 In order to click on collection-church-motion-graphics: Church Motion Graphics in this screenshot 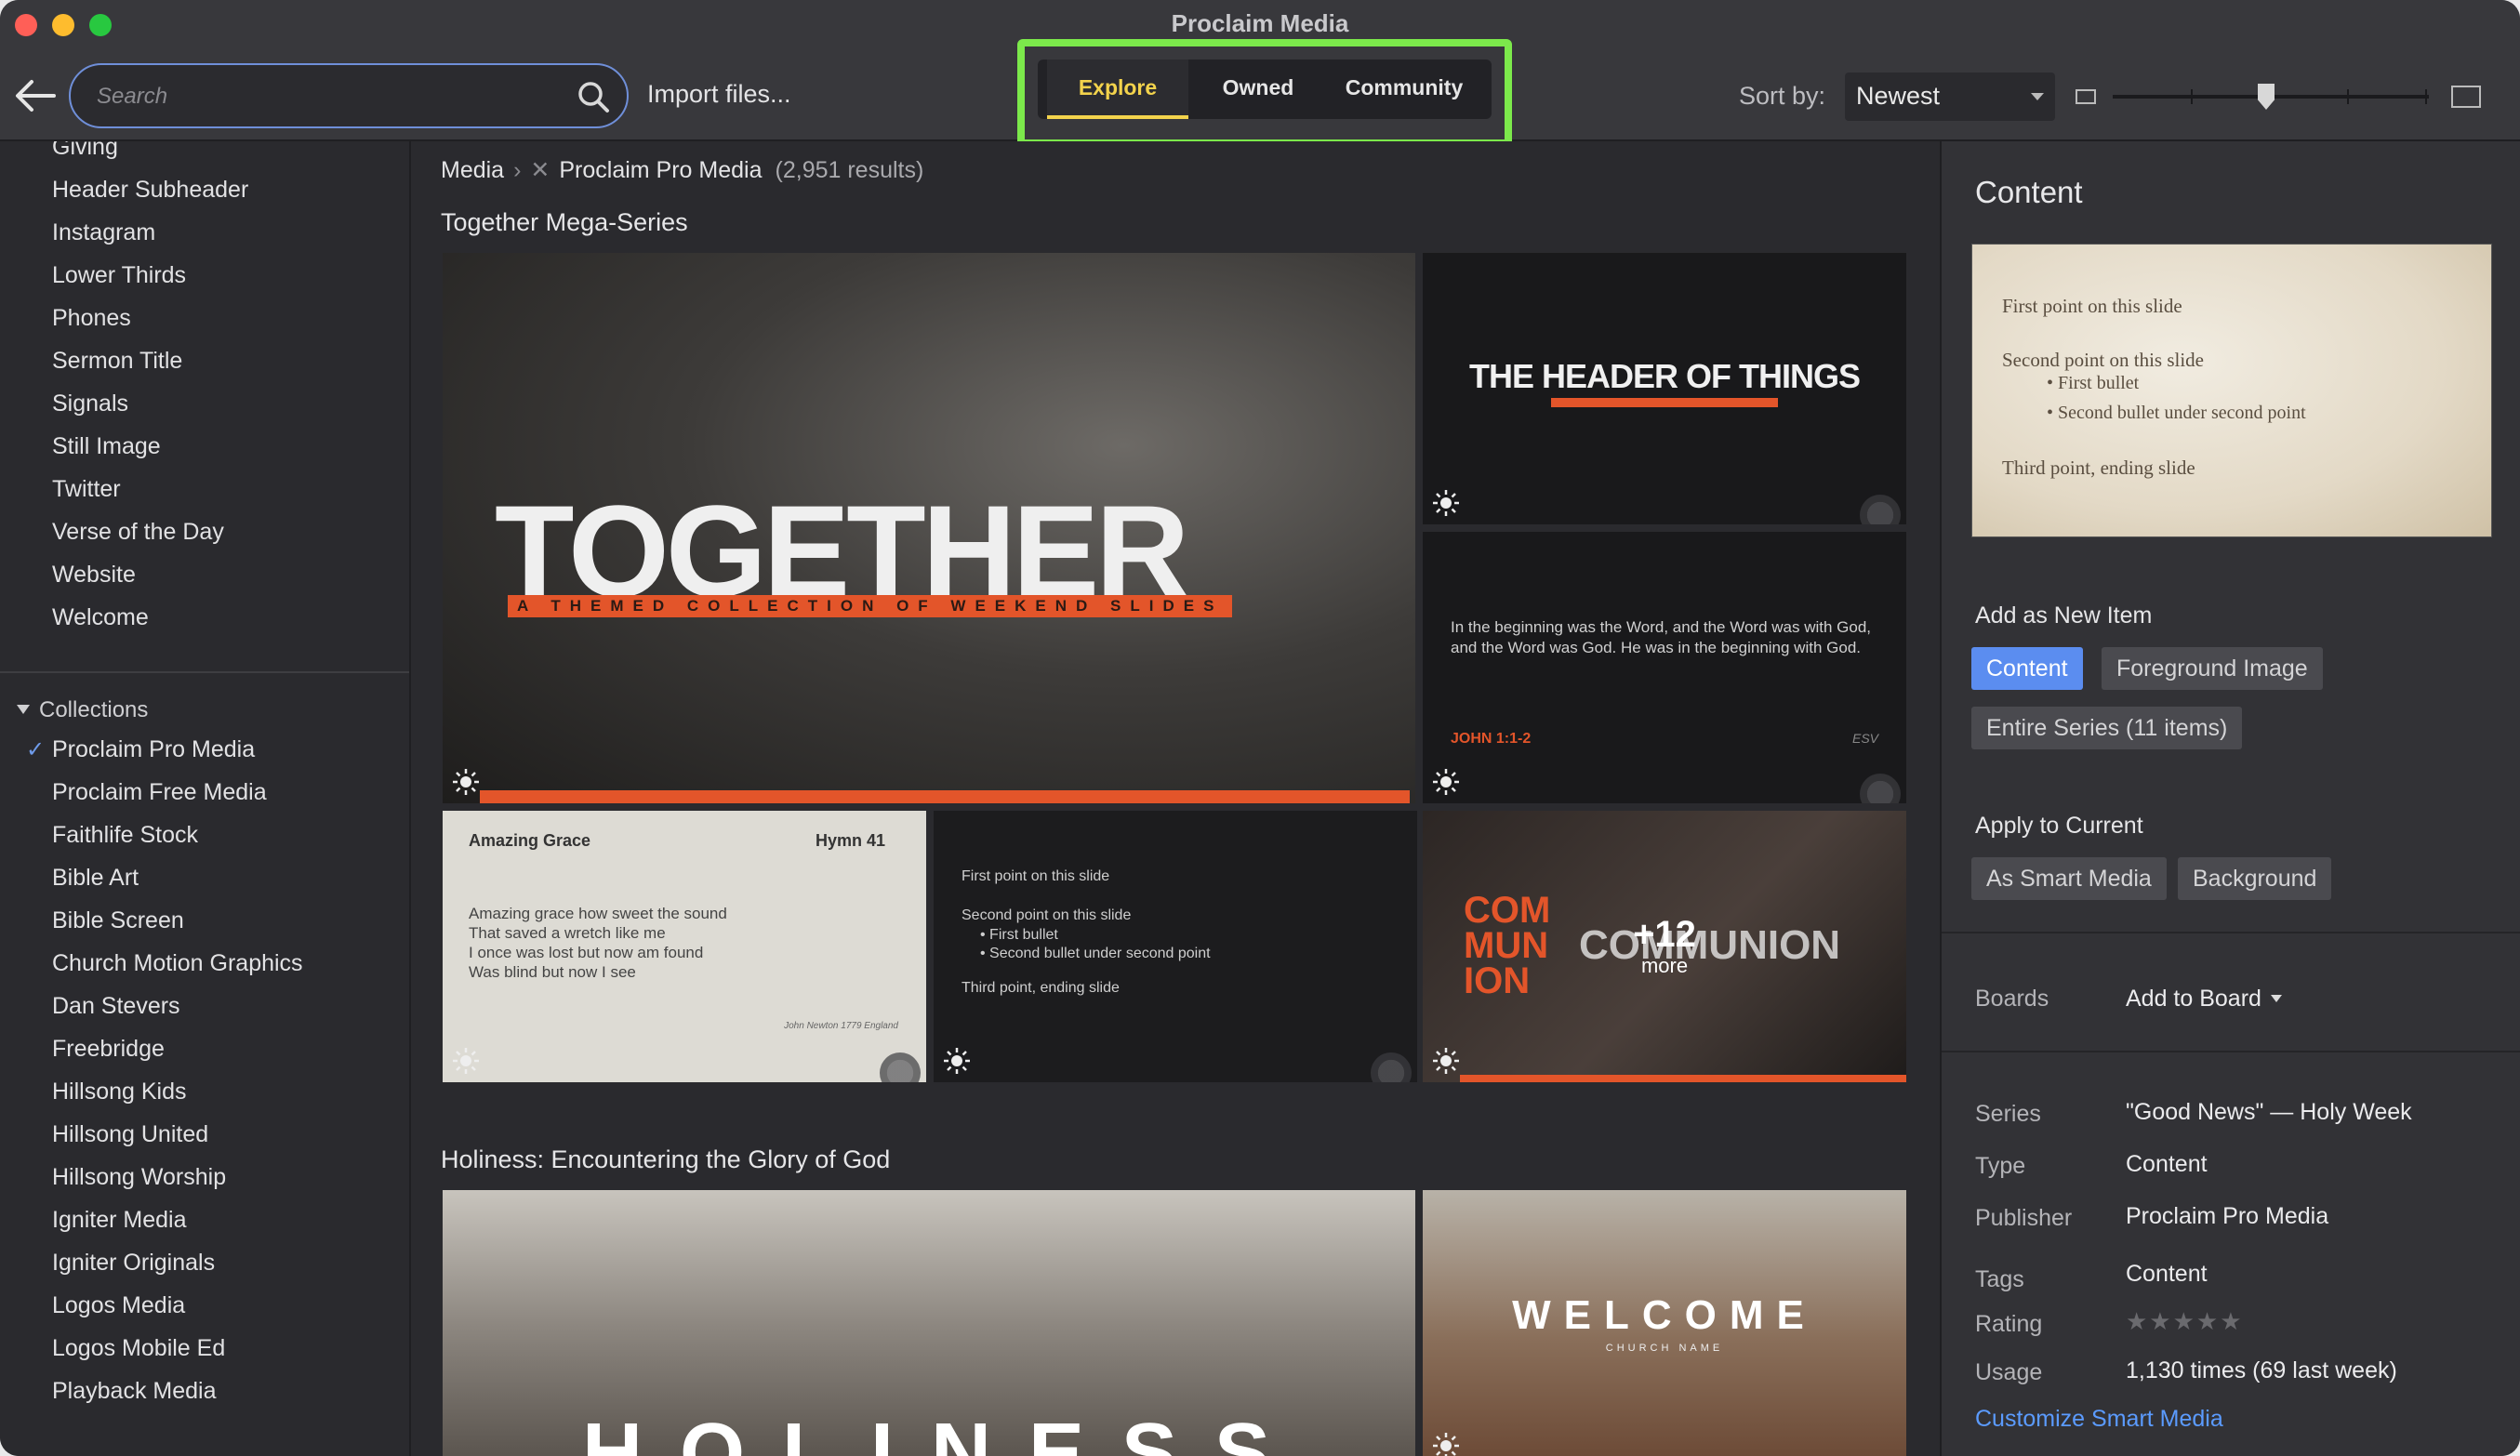, I will do `click(177, 963)`.